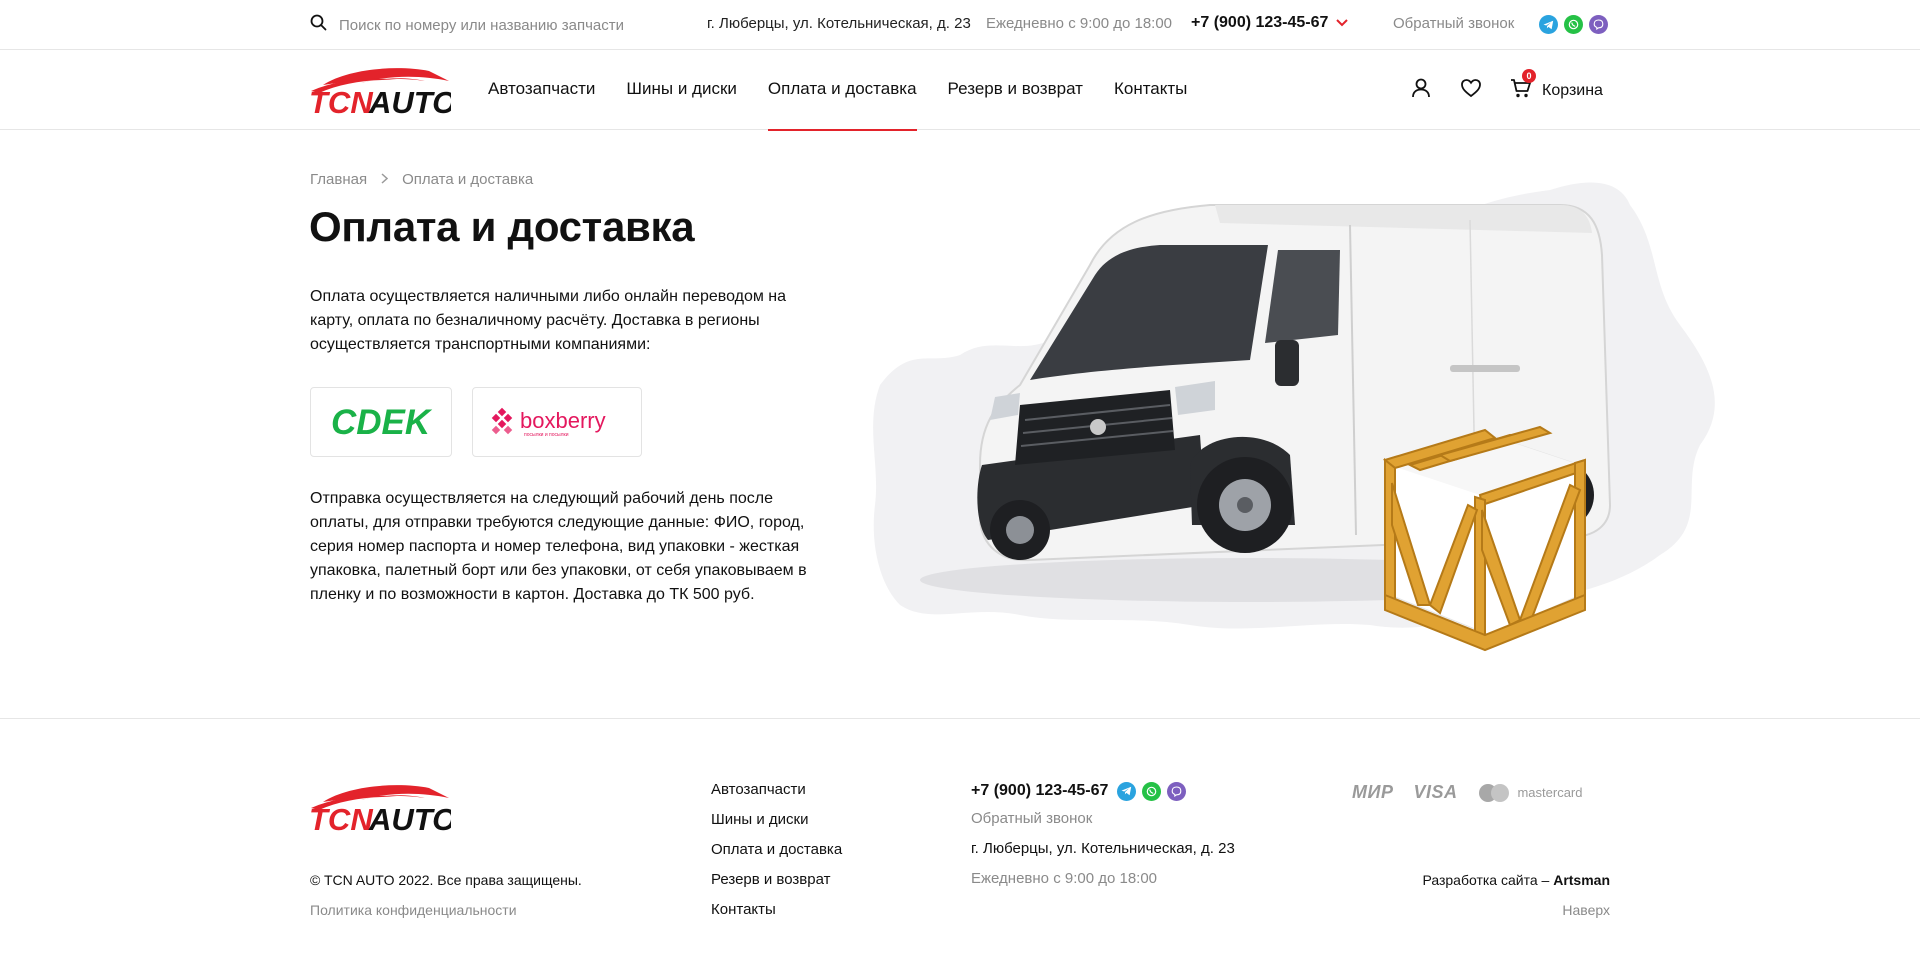  I want to click on chevron-down-icon, so click(1342, 23).